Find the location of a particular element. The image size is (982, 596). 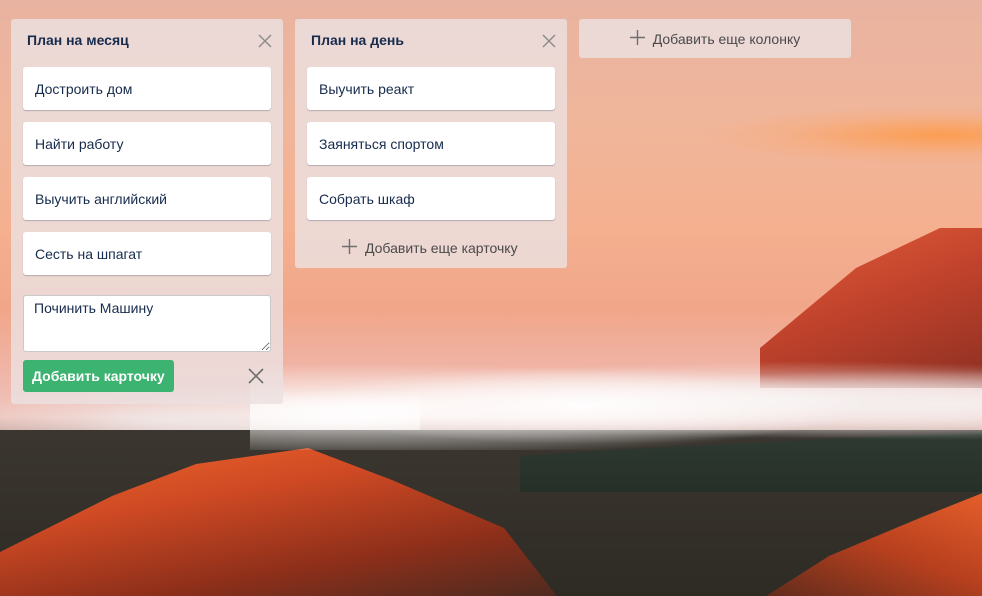

add-card-link: Добавить еще карточку is located at coordinates (430, 248).